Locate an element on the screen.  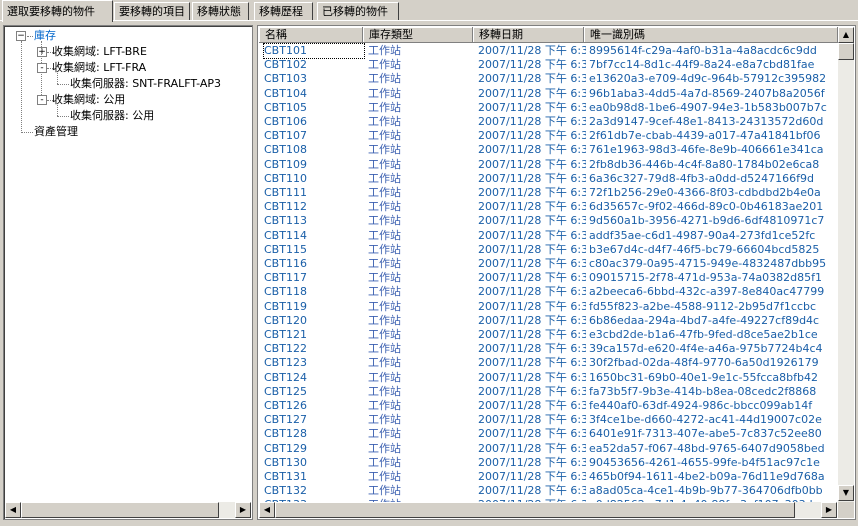
column-header-migration-date: 移轉日期 is located at coordinates (528, 35).